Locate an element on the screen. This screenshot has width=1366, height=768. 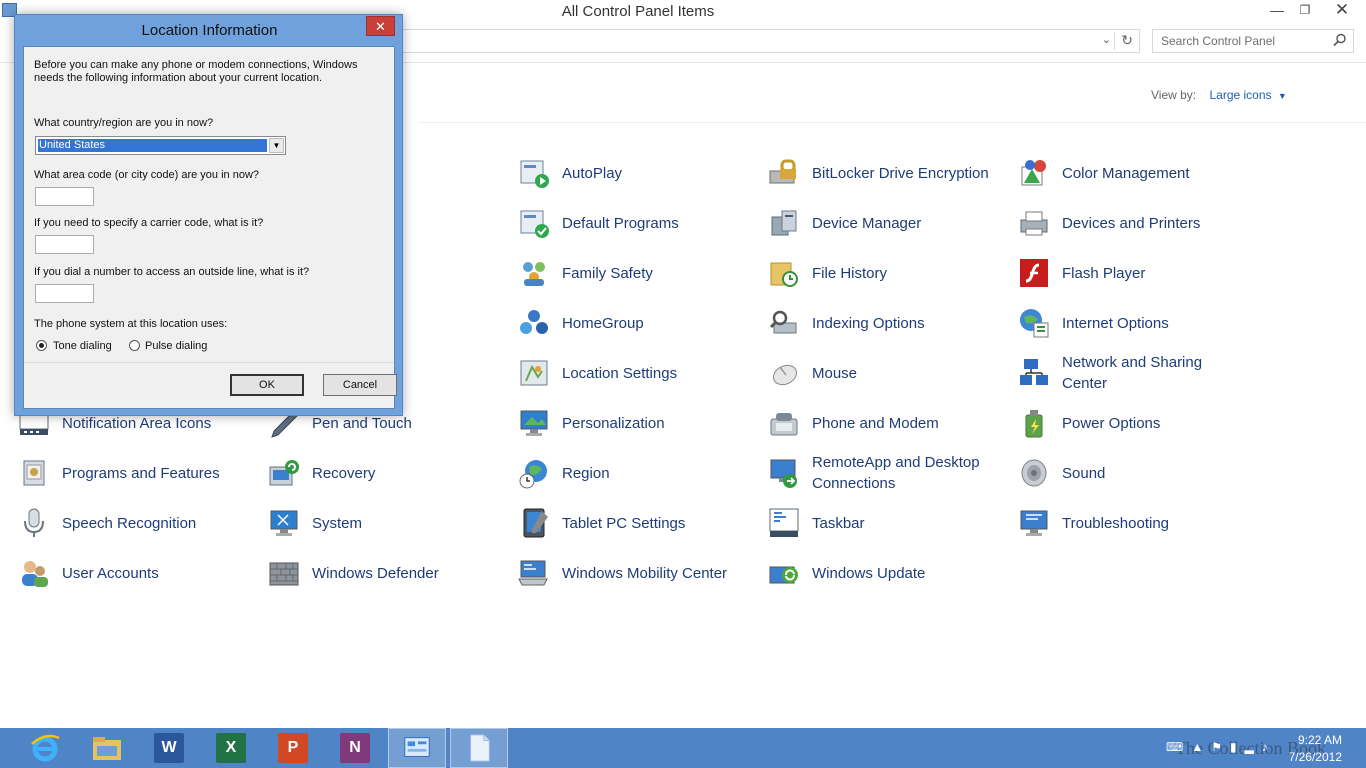
item-label: Windows Update is located at coordinates (904, 573).